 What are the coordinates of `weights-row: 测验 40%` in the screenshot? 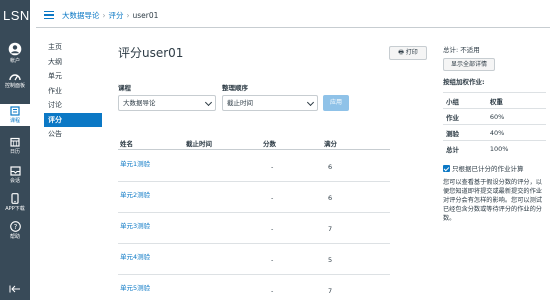 It's located at (494, 132).